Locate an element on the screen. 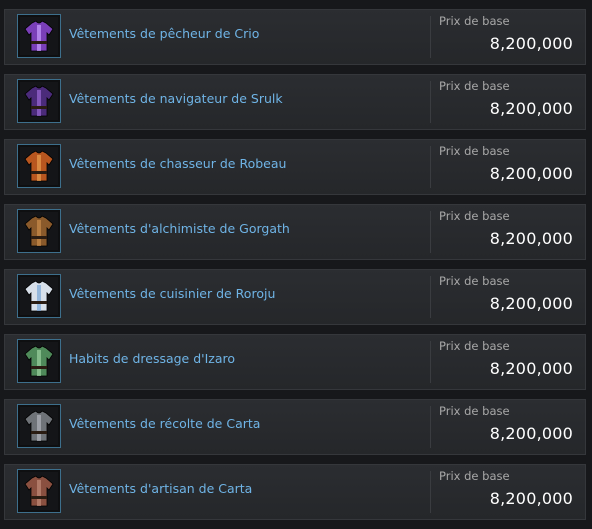 This screenshot has height=529, width=592. item-name: Vêtements d'alchimiste de Gorgath is located at coordinates (179, 228).